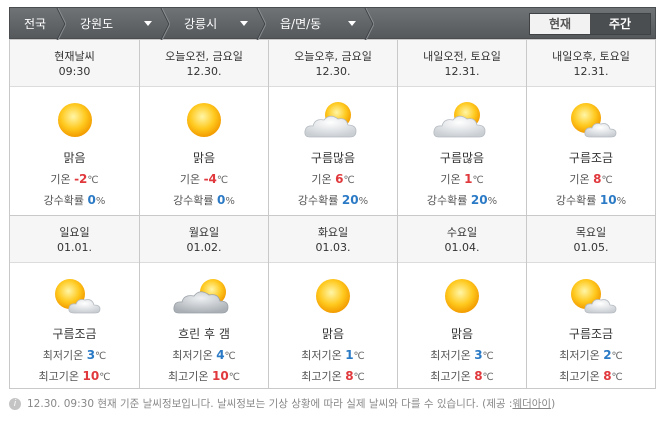 The image size is (665, 433). I want to click on crumb-nationwide: 전국, so click(38, 24).